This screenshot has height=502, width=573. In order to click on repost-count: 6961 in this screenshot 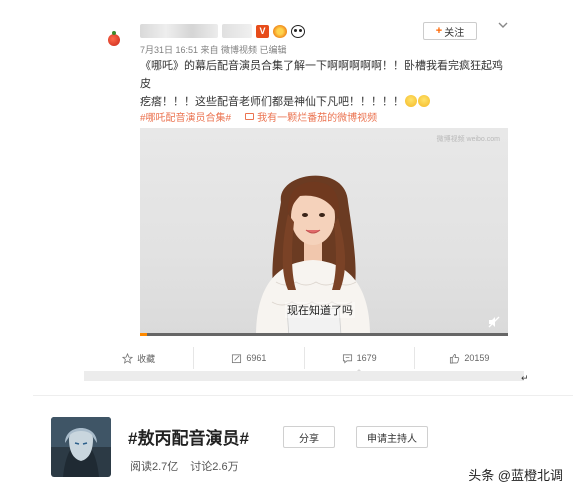, I will do `click(256, 358)`.